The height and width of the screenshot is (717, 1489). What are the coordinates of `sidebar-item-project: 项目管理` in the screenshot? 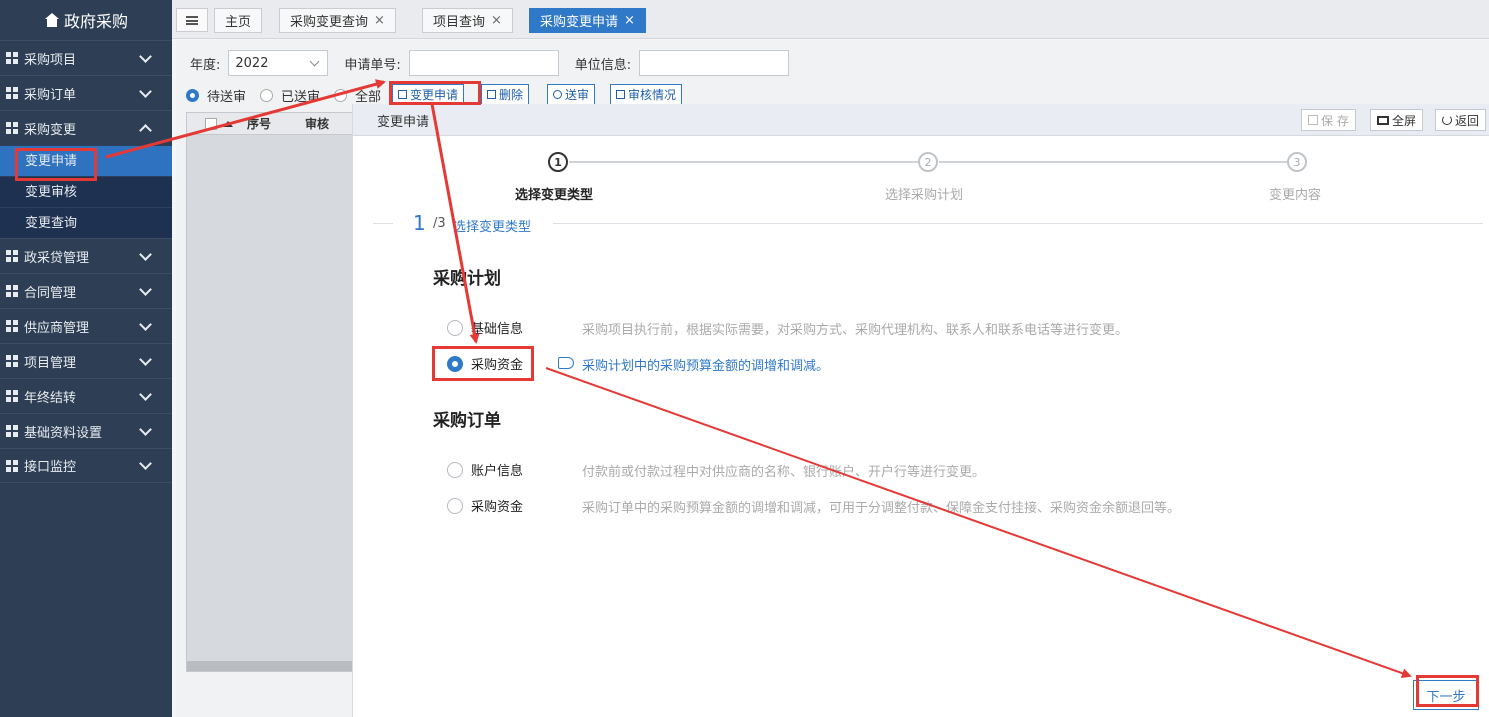 It's located at (86, 360).